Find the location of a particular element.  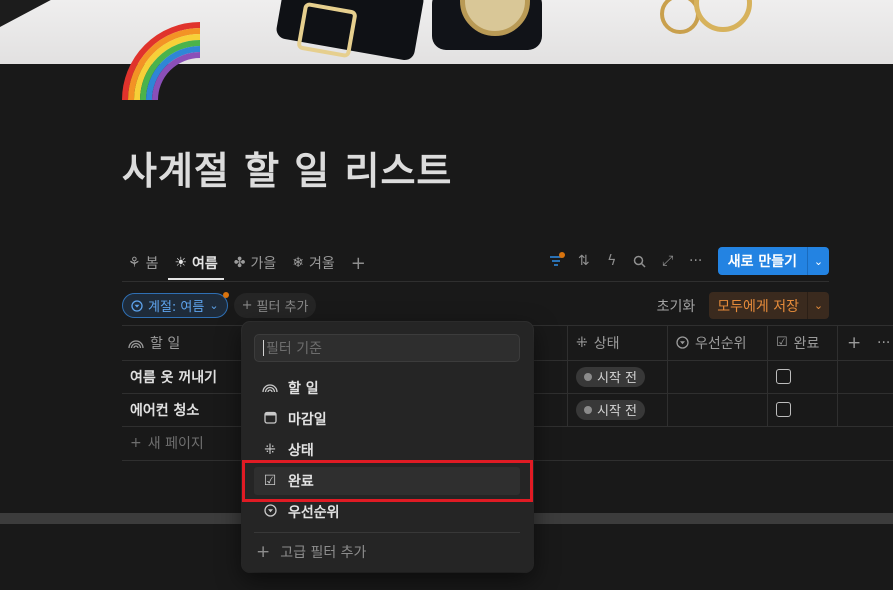

cover-buckle is located at coordinates (327, 30).